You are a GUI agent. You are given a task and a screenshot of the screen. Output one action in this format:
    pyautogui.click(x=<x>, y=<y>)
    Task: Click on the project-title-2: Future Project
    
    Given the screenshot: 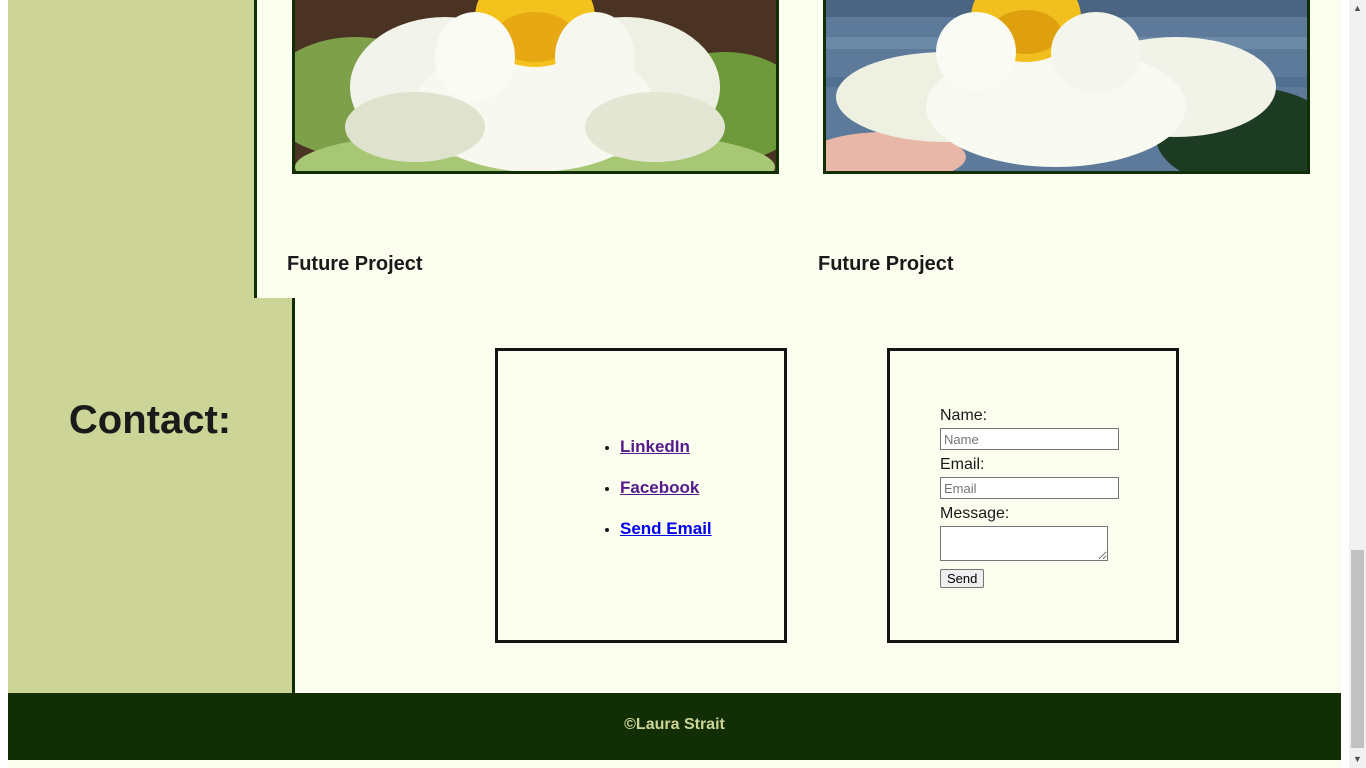 What is the action you would take?
    pyautogui.click(x=886, y=264)
    